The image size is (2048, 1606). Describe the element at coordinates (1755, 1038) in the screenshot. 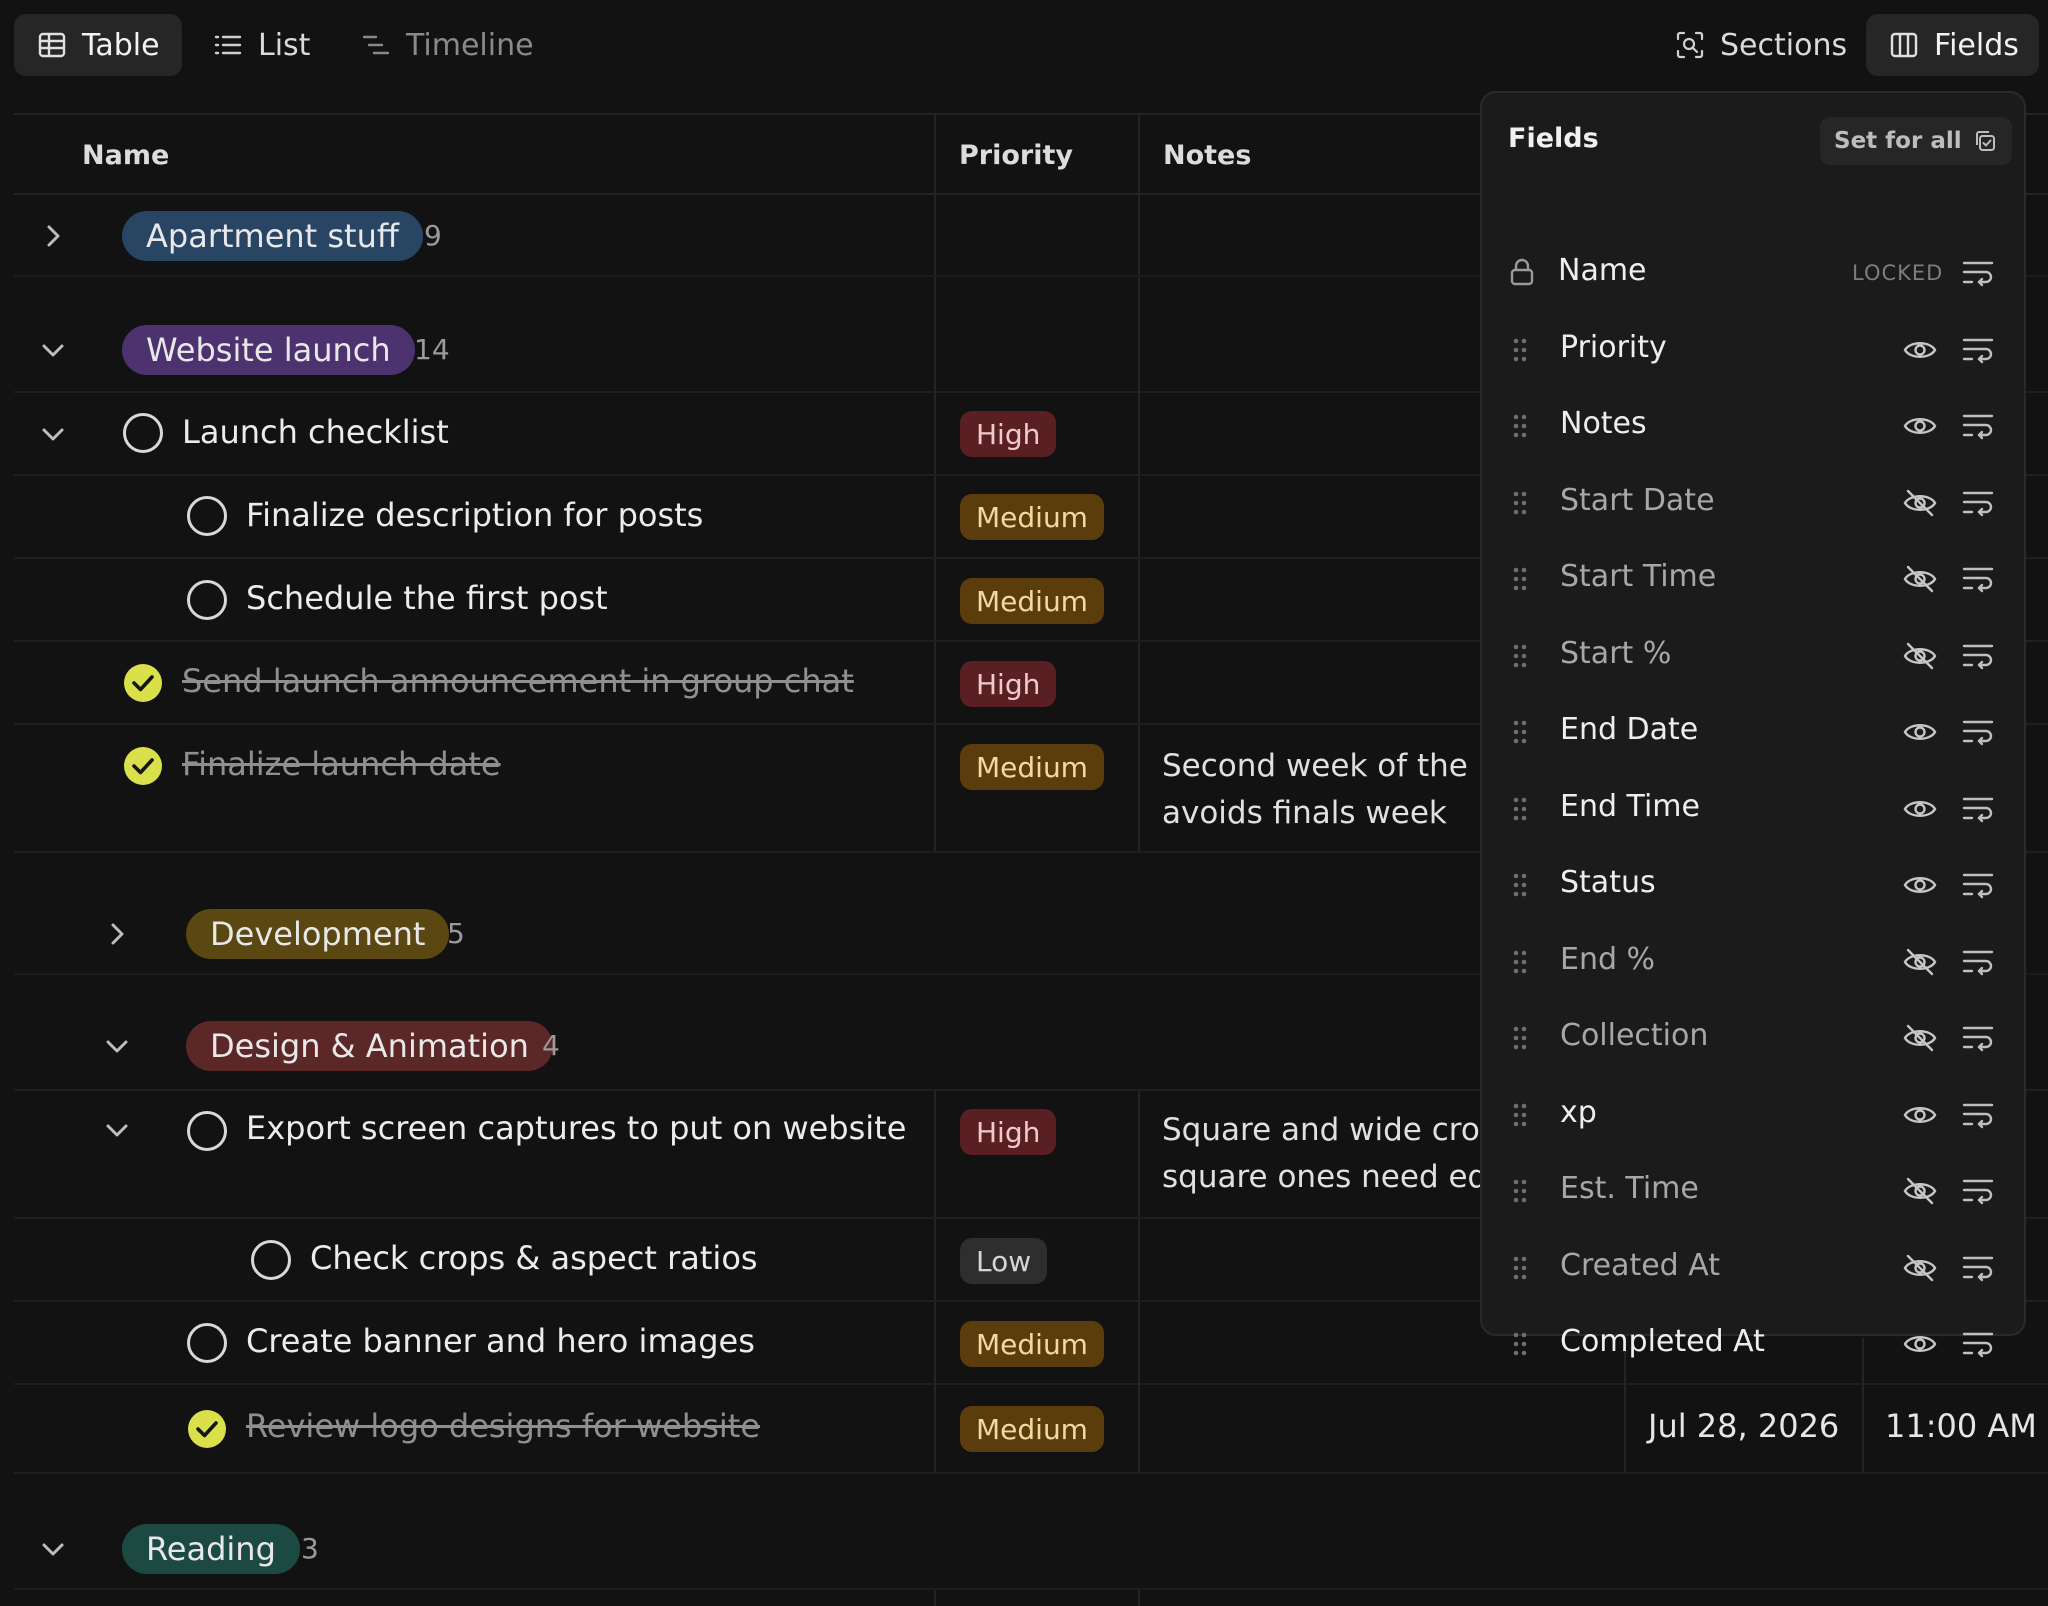

I see `field-row-collection: Collection` at that location.